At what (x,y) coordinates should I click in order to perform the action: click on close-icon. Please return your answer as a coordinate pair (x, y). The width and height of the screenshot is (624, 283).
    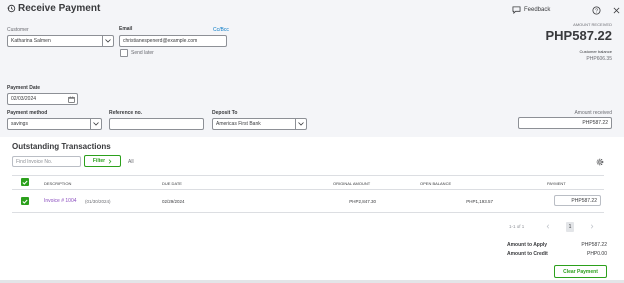
    Looking at the image, I should click on (616, 10).